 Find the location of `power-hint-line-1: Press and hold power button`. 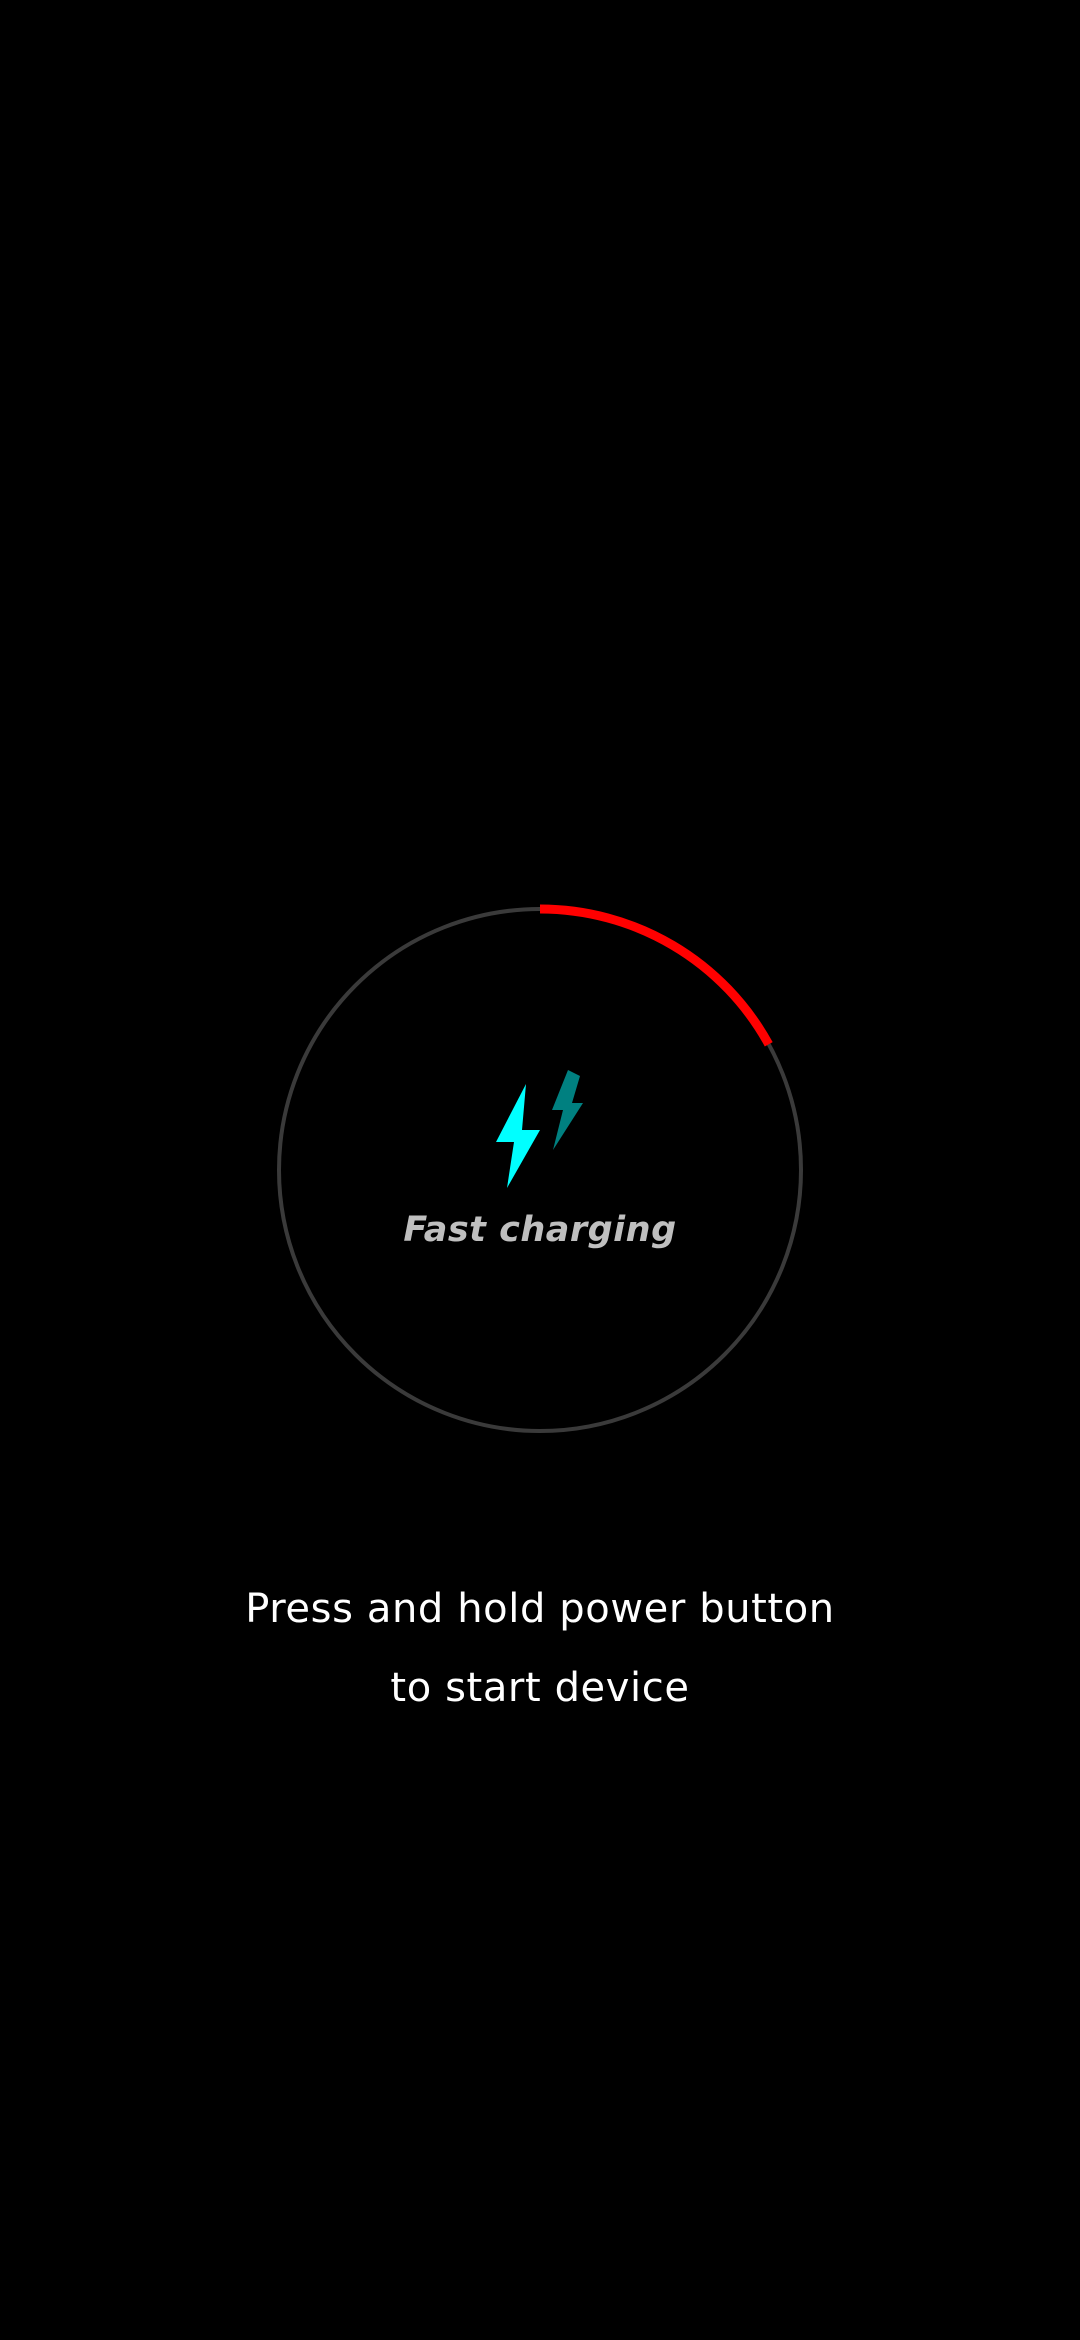

power-hint-line-1: Press and hold power button is located at coordinates (540, 1609).